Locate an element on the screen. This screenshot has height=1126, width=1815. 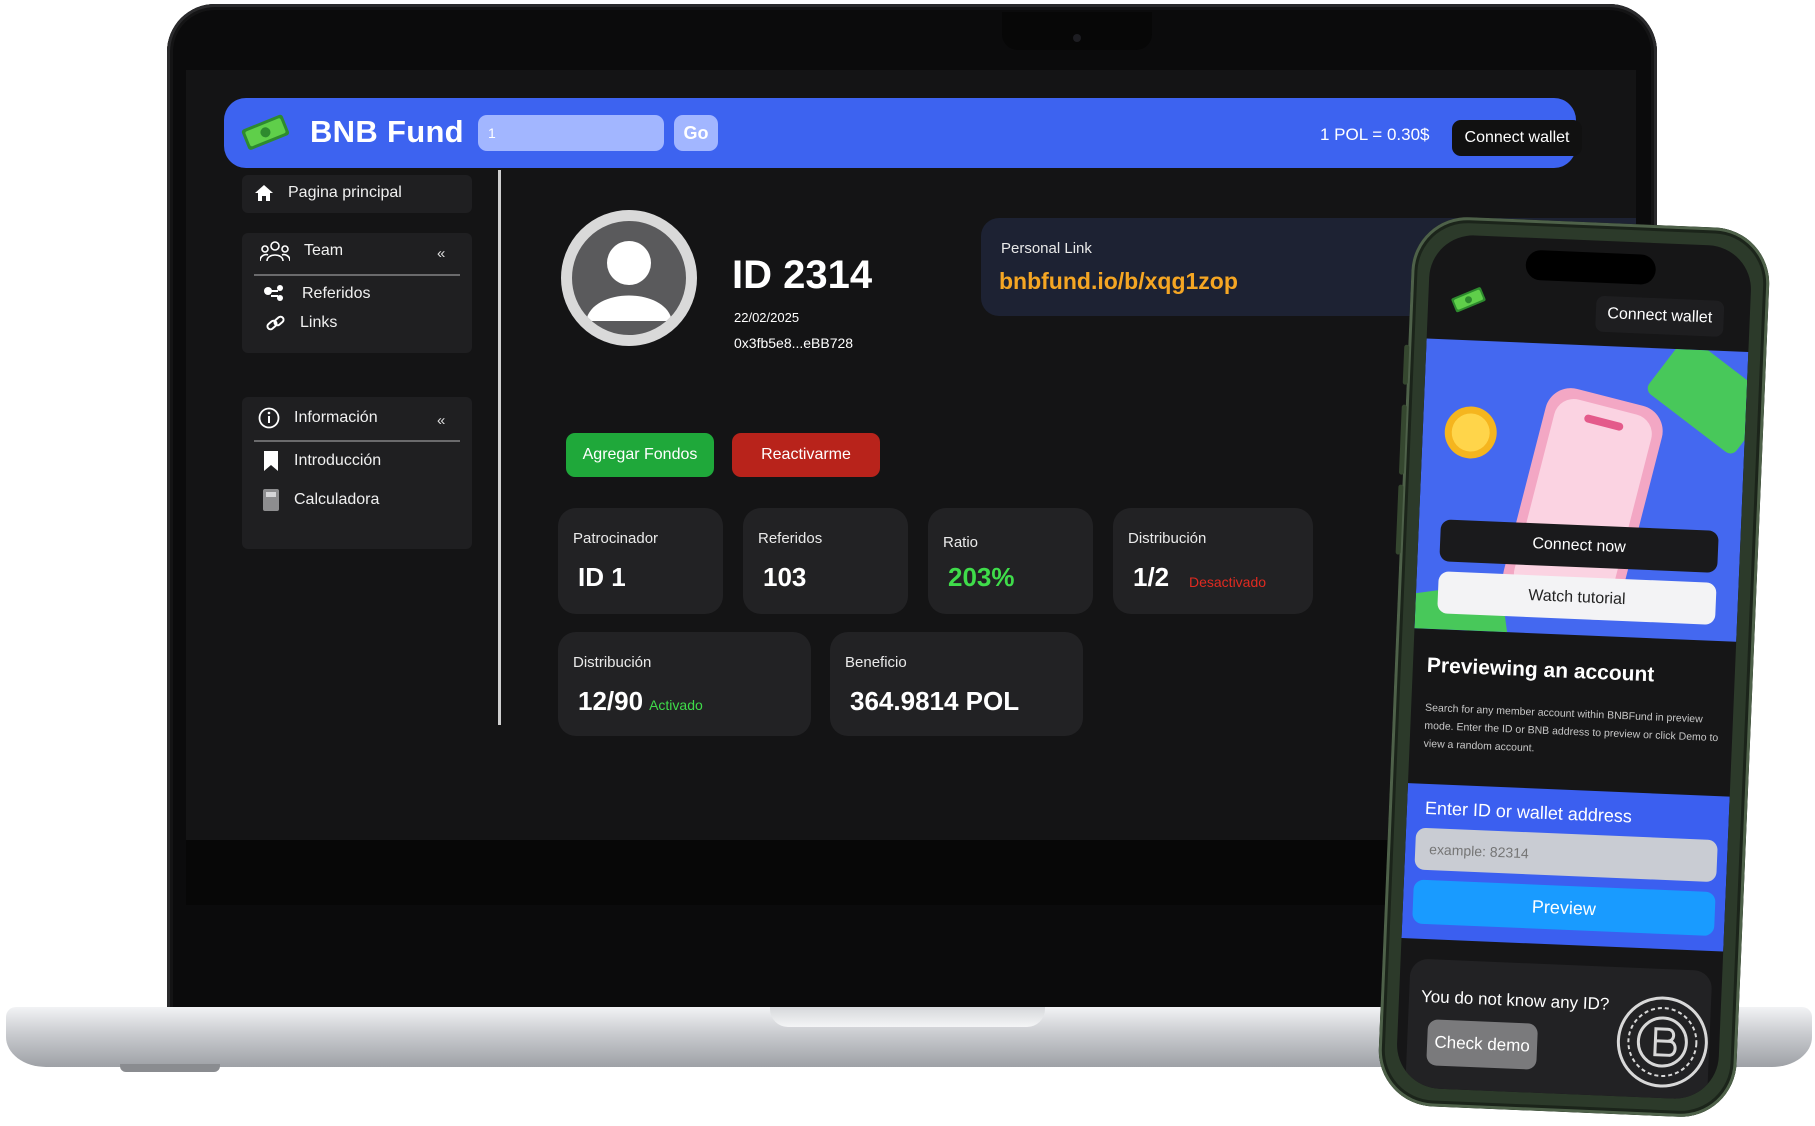
profile-wallet: 0x3fb5e8...eBB728 is located at coordinates (794, 343).